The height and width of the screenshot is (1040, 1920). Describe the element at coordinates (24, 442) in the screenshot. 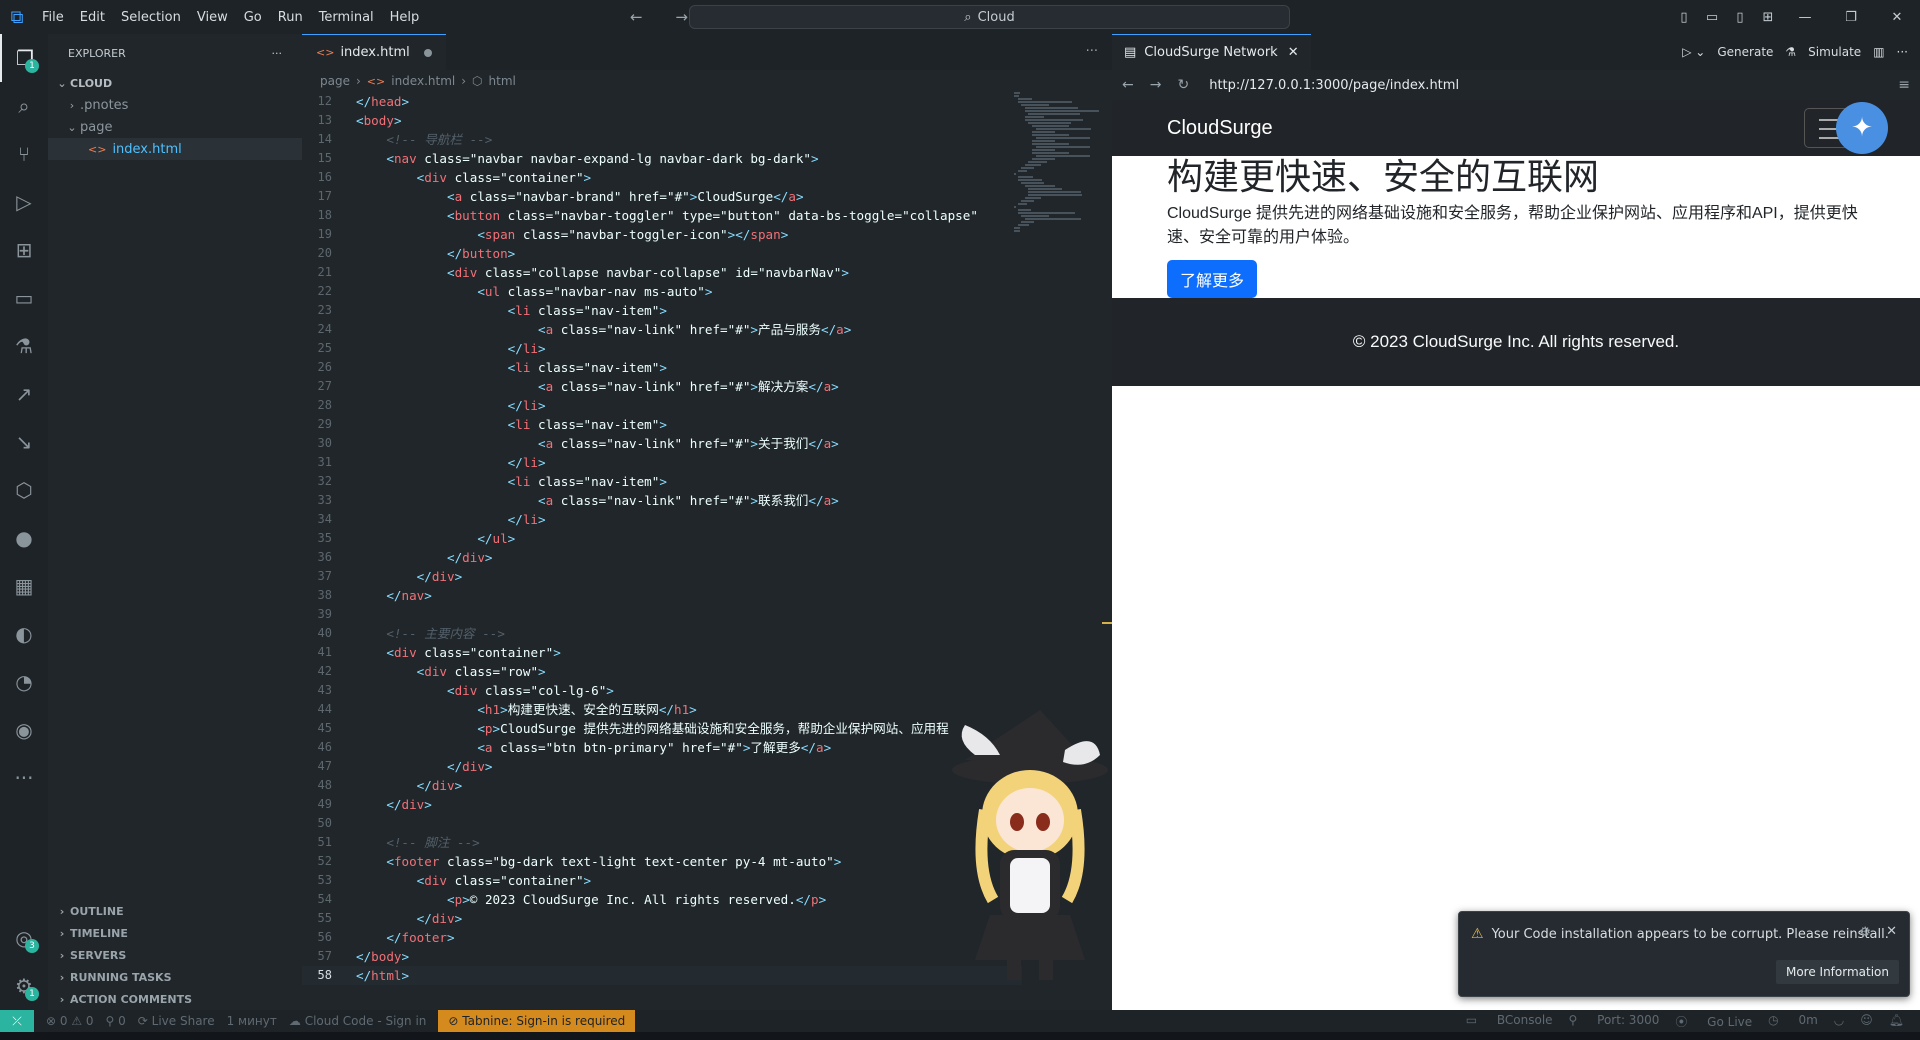

I see `deploy-icon: ↘` at that location.